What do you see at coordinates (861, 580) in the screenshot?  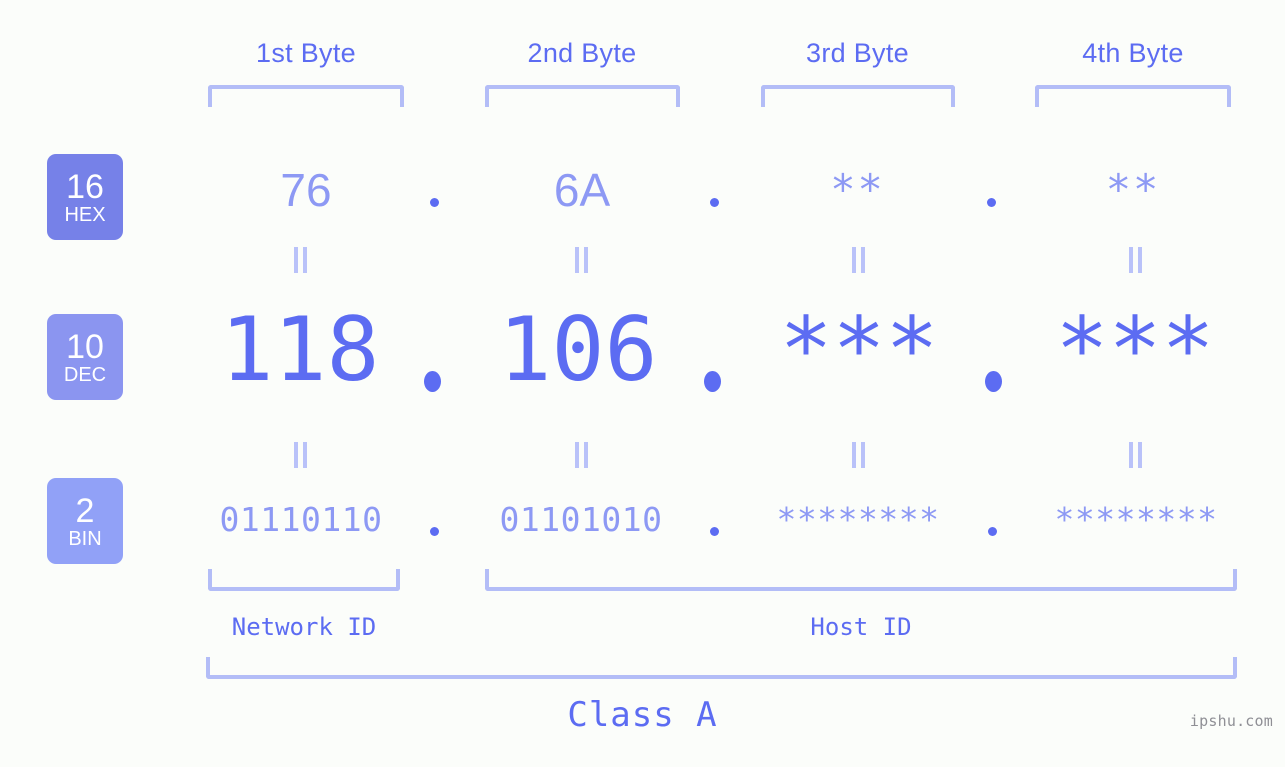 I see `host-id-bracket` at bounding box center [861, 580].